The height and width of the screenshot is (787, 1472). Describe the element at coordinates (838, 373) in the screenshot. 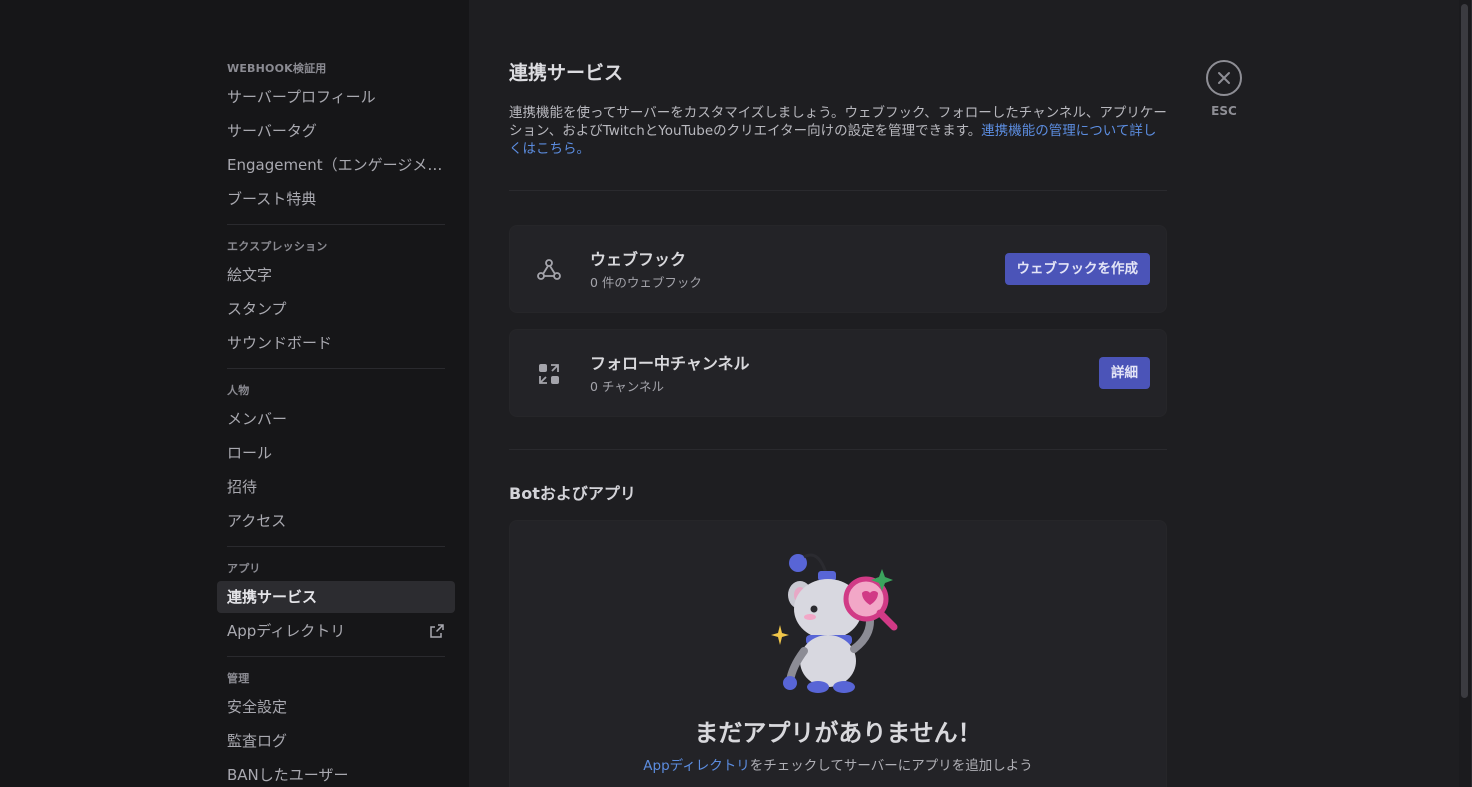

I see `followed-channels-card: フォロー中チャンネル 0 チャンネル 詳細` at that location.